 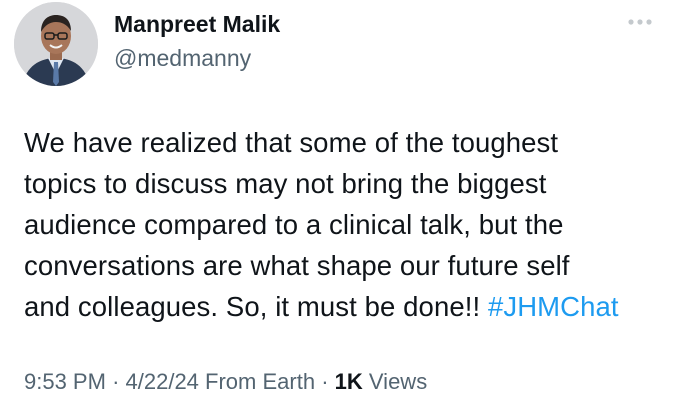 I want to click on more-options-button, so click(x=640, y=22).